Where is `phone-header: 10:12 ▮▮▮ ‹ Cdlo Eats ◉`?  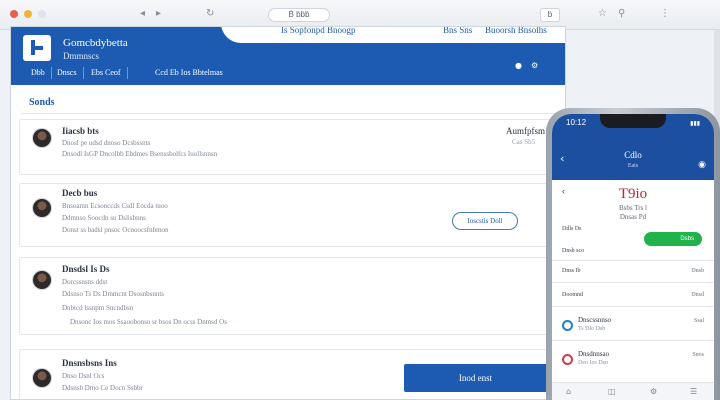
phone-header: 10:12 ▮▮▮ ‹ Cdlo Eats ◉ is located at coordinates (633, 147).